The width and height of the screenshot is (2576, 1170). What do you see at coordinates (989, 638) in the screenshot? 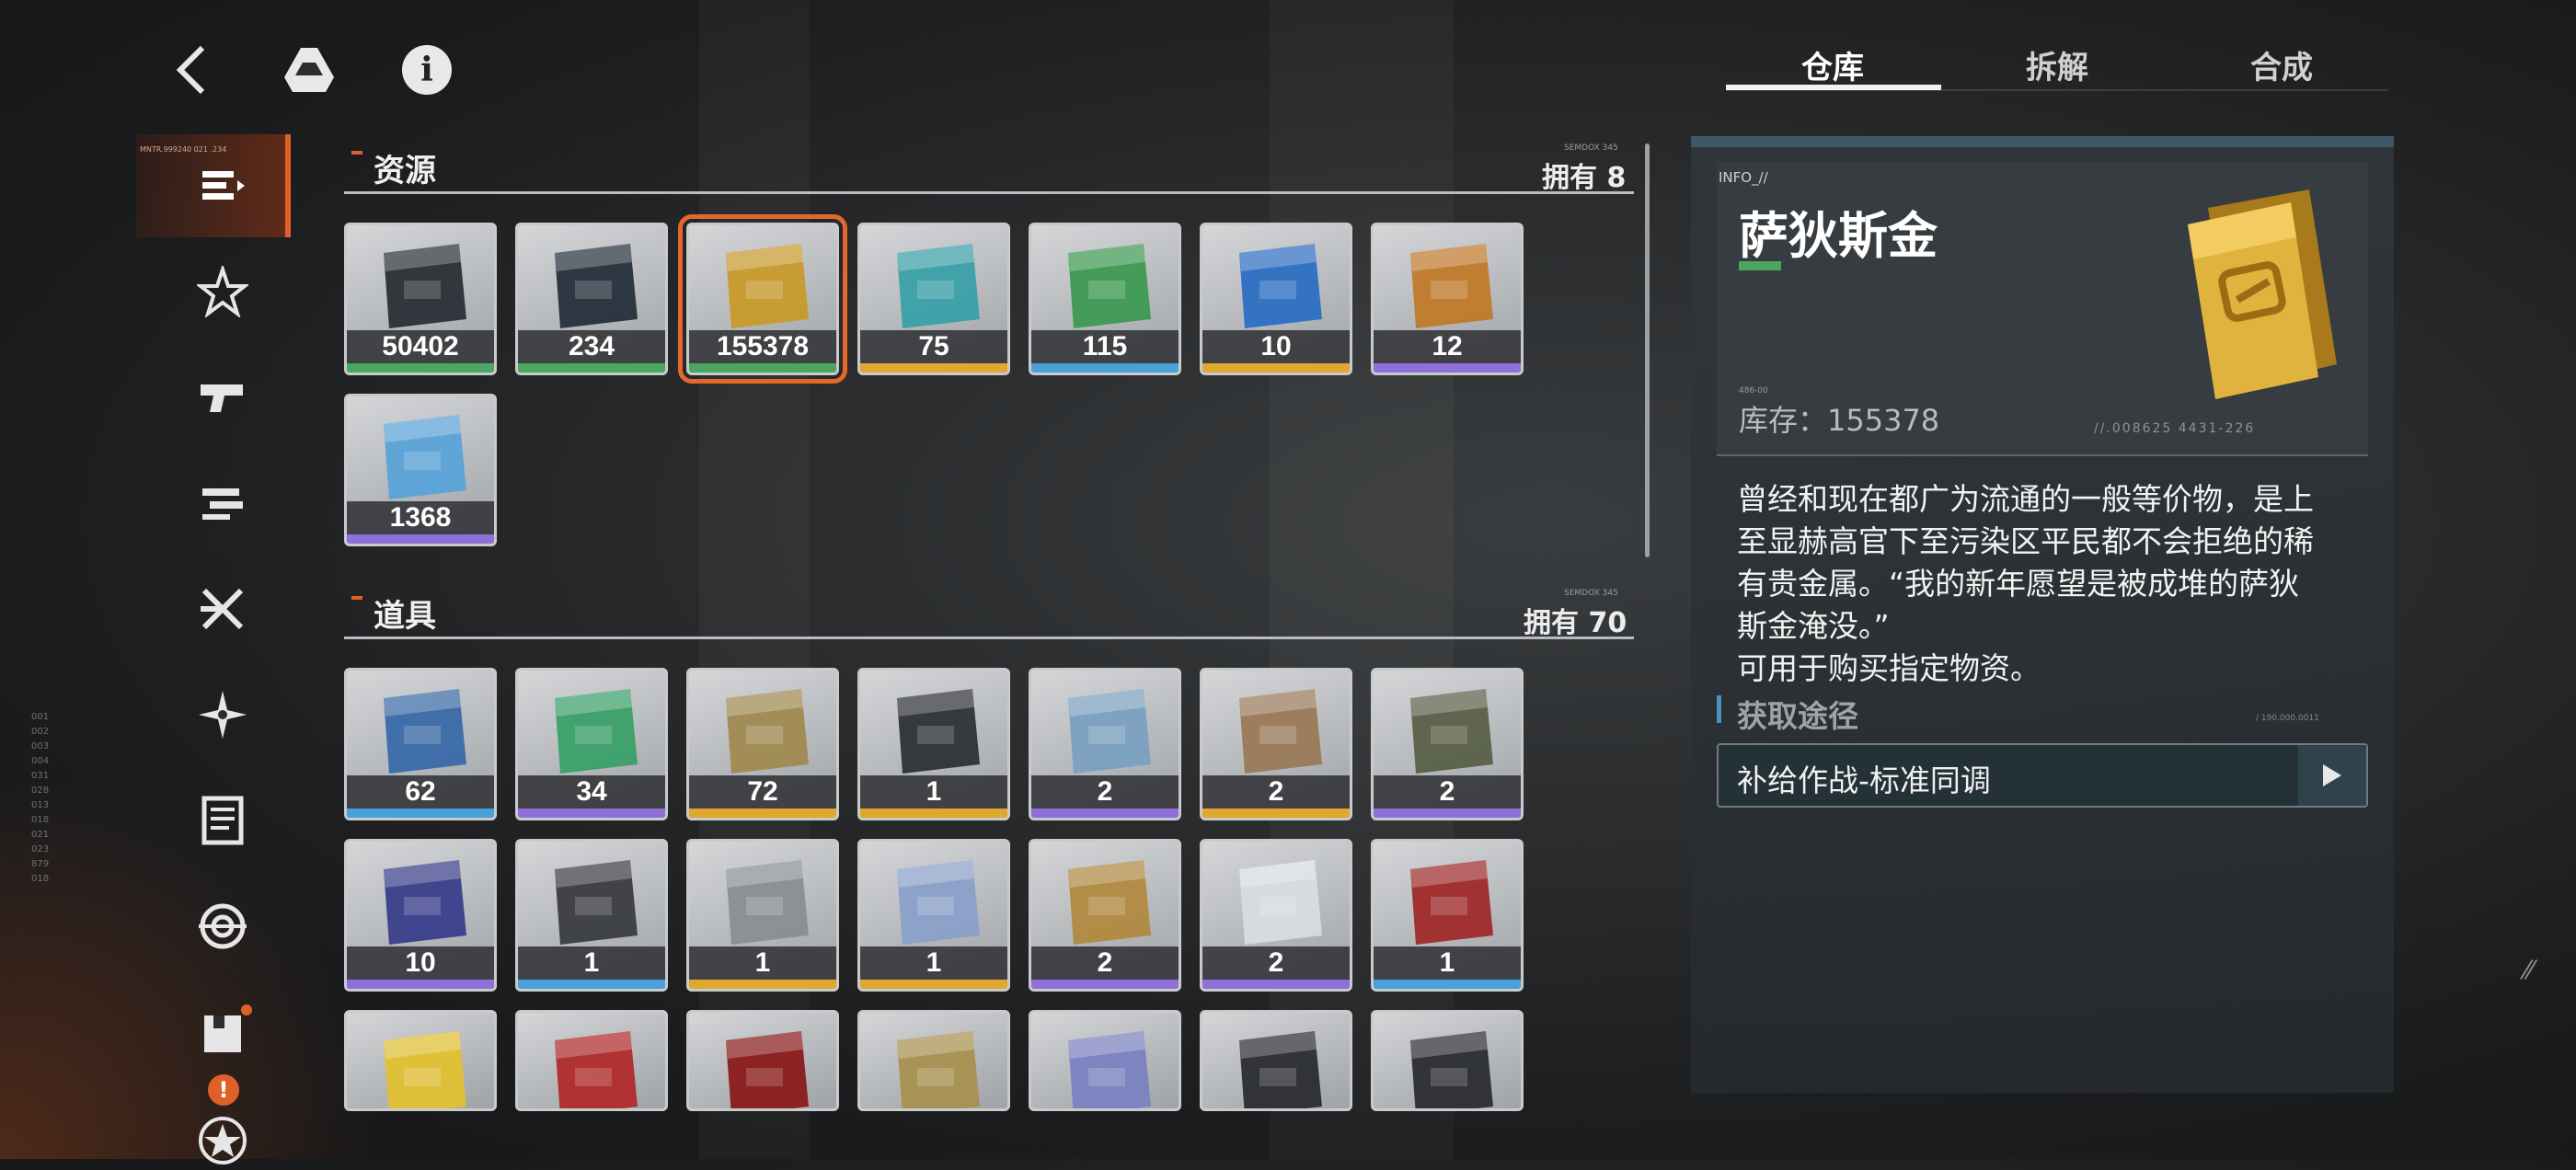
I see `section-divider` at bounding box center [989, 638].